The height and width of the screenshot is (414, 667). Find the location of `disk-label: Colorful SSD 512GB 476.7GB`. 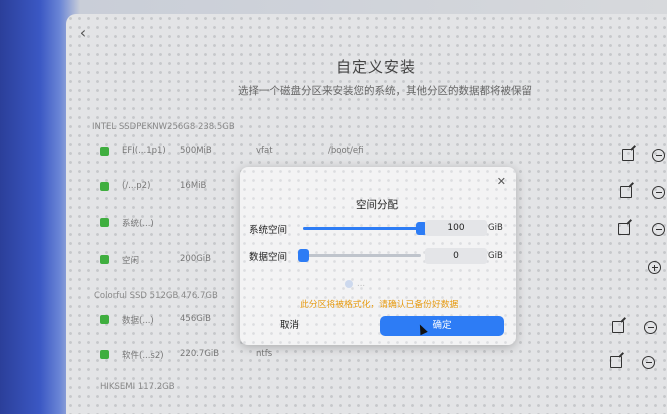

disk-label: Colorful SSD 512GB 476.7GB is located at coordinates (156, 296).